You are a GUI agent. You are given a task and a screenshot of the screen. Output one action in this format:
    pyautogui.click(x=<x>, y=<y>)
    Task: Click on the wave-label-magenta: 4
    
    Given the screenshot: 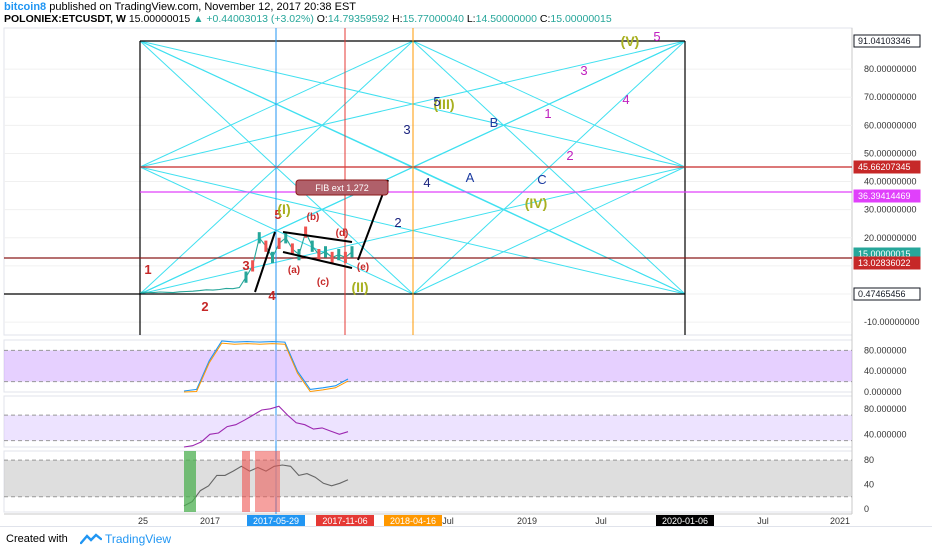 What is the action you would take?
    pyautogui.click(x=625, y=99)
    